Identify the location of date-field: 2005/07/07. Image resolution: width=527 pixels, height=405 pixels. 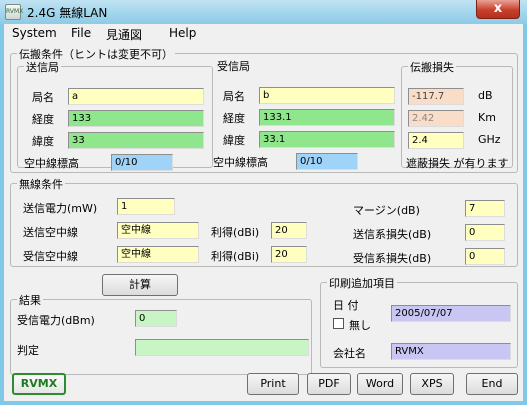
(451, 313).